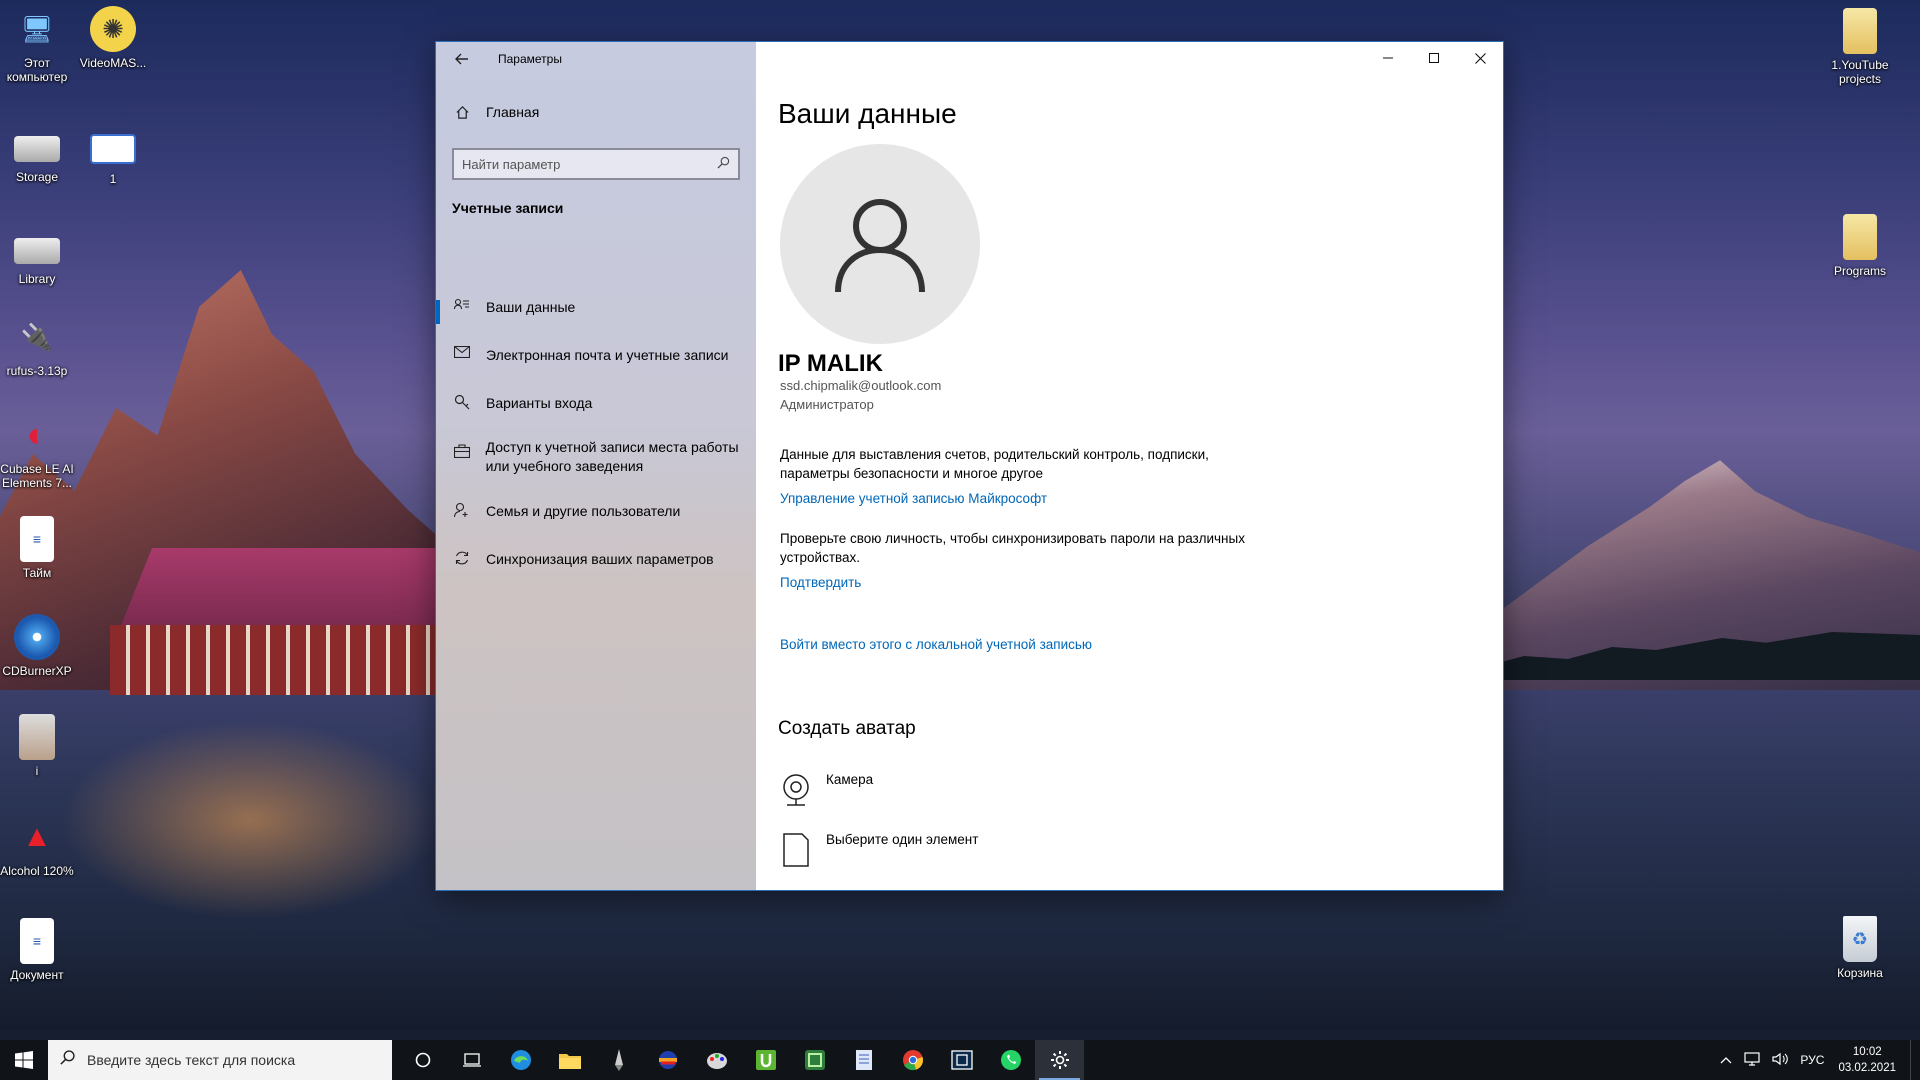 The height and width of the screenshot is (1080, 1920). Describe the element at coordinates (191, 1060) in the screenshot. I see `taskbar-search-placeholder: Введите здесь текст для поиска` at that location.